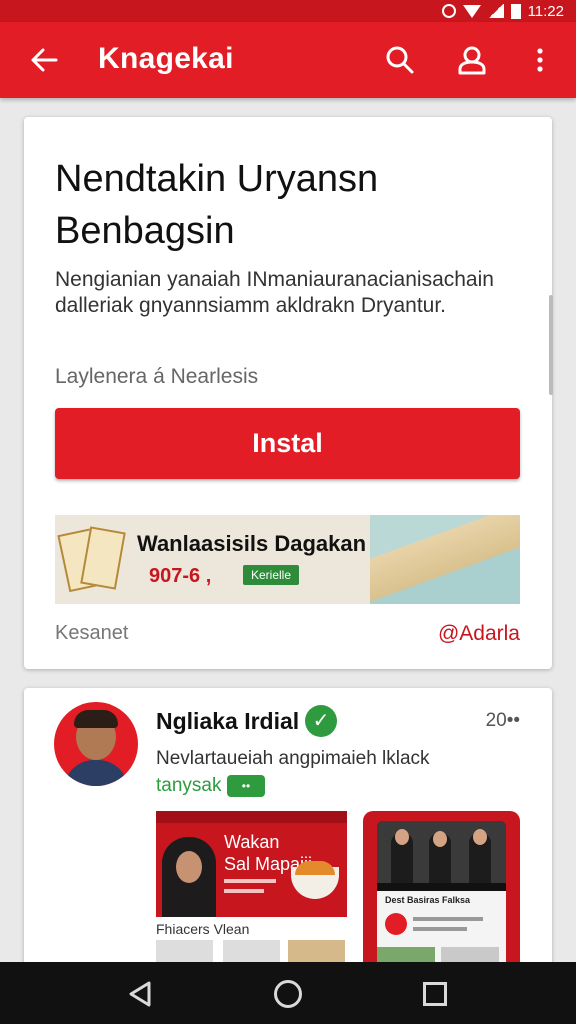 The image size is (576, 1024). Describe the element at coordinates (188, 786) in the screenshot. I see `post-link: tanysak` at that location.